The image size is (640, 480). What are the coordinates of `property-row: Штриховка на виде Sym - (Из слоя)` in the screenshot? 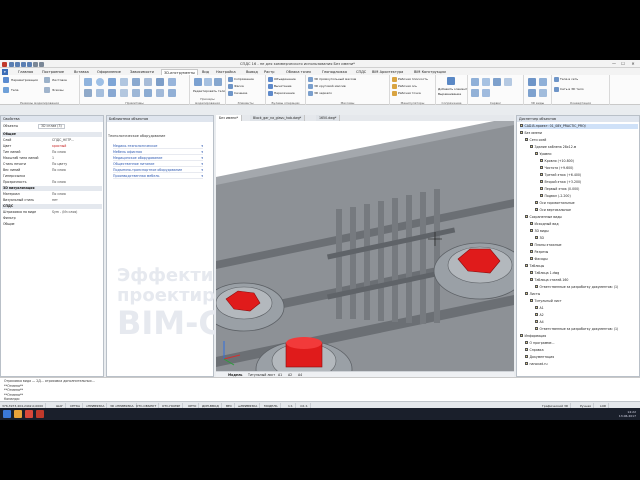 It's located at (52, 212).